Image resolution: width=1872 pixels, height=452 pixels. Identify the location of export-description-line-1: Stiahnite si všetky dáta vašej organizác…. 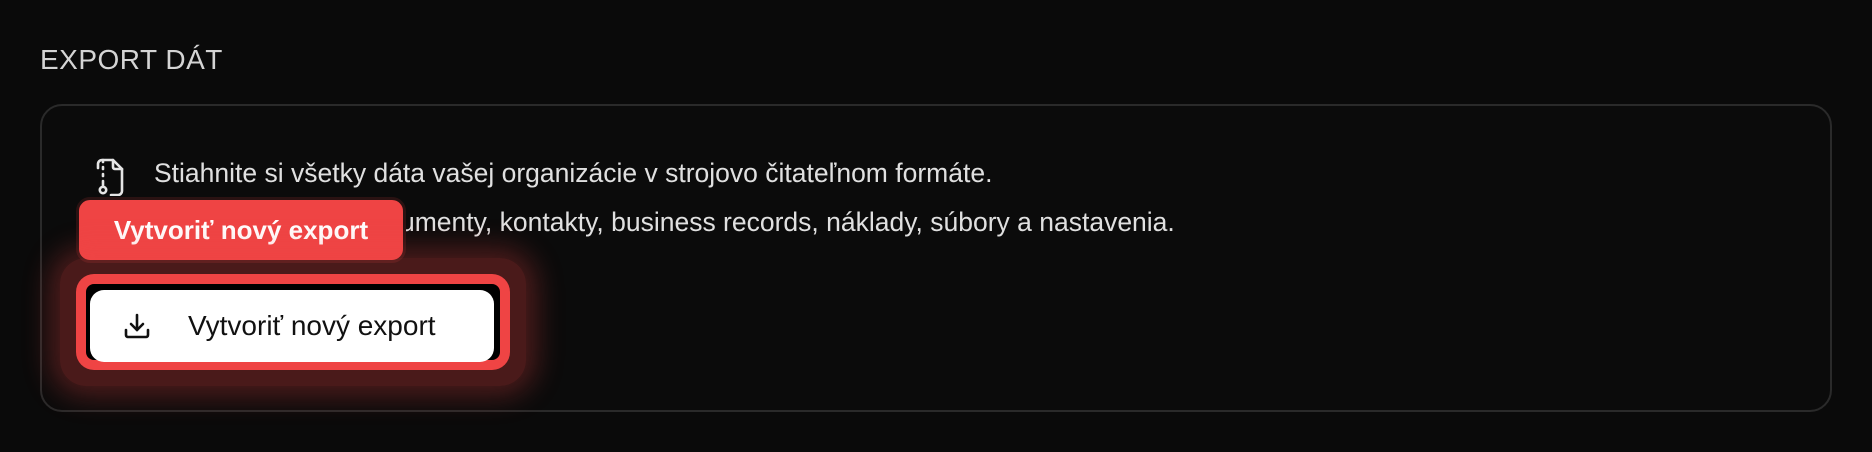
(573, 173).